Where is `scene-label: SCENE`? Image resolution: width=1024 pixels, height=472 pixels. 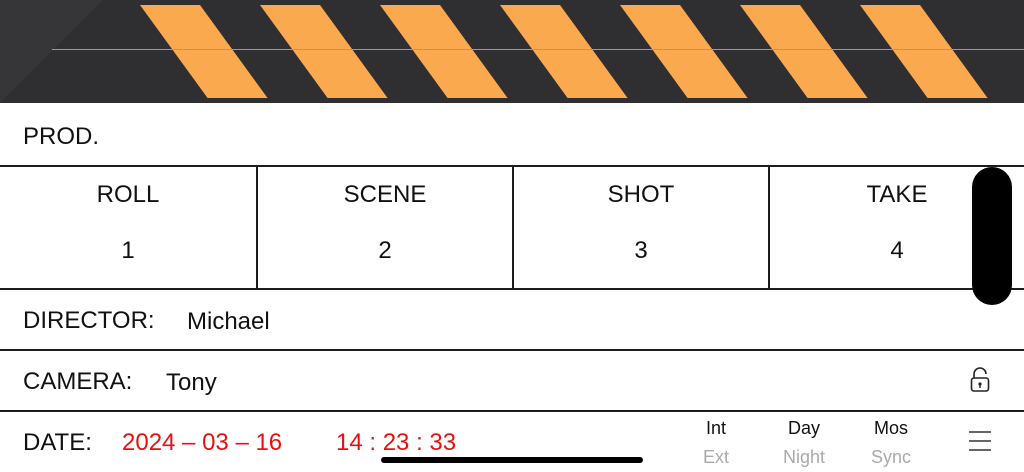
scene-label: SCENE is located at coordinates (385, 194).